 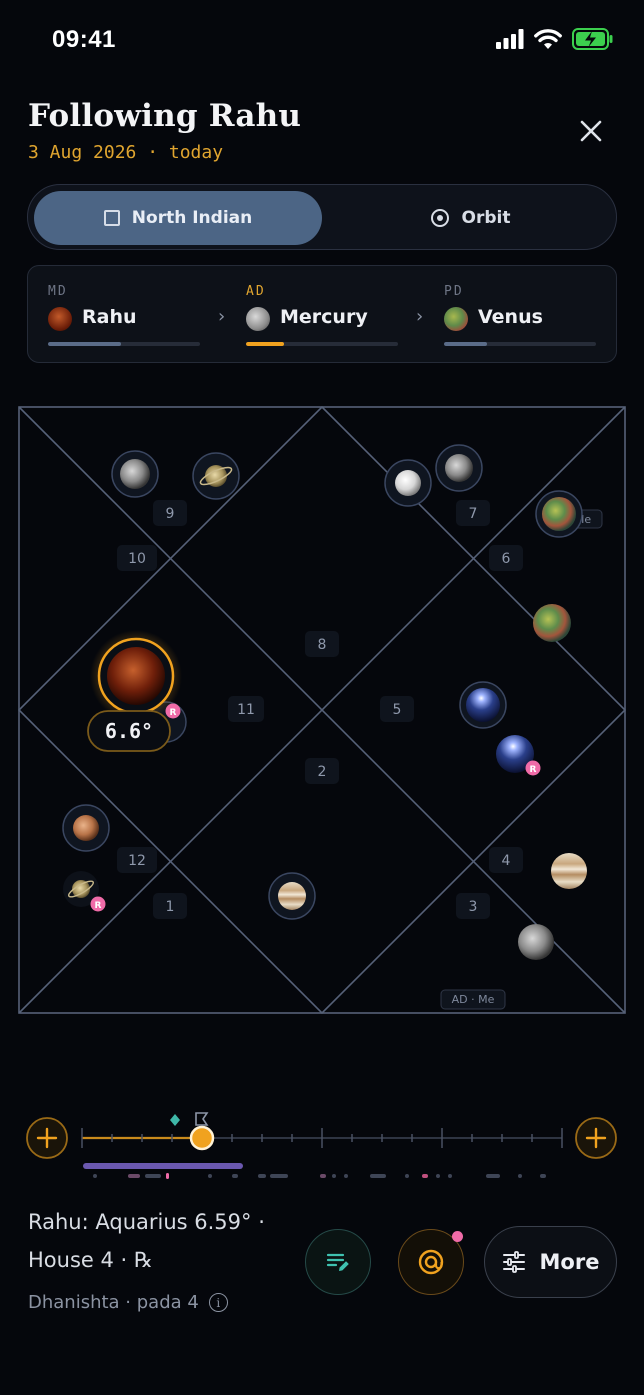 I want to click on event-dots, so click(x=319, y=1176).